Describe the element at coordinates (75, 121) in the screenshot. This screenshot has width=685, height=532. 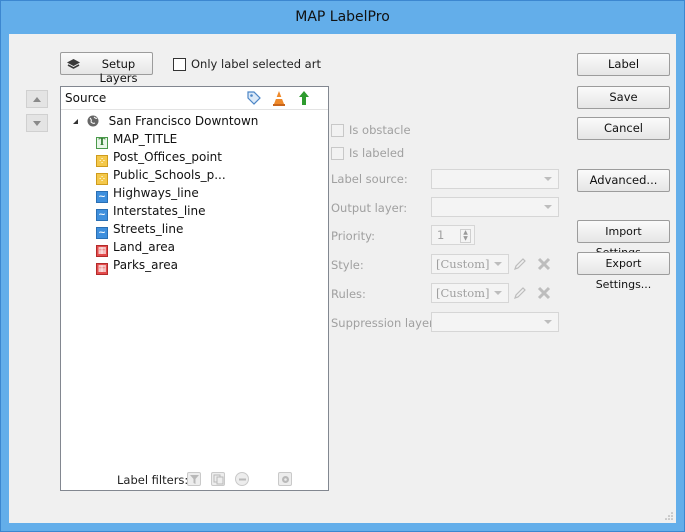
I see `expand-triangle-icon` at that location.